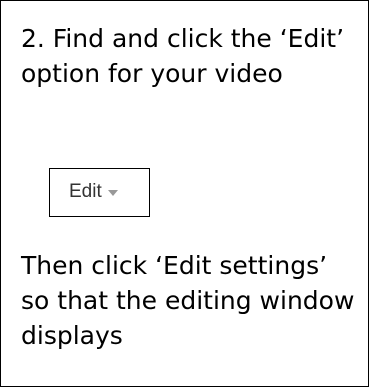  Describe the element at coordinates (85, 191) in the screenshot. I see `edit-button-label: Edit` at that location.